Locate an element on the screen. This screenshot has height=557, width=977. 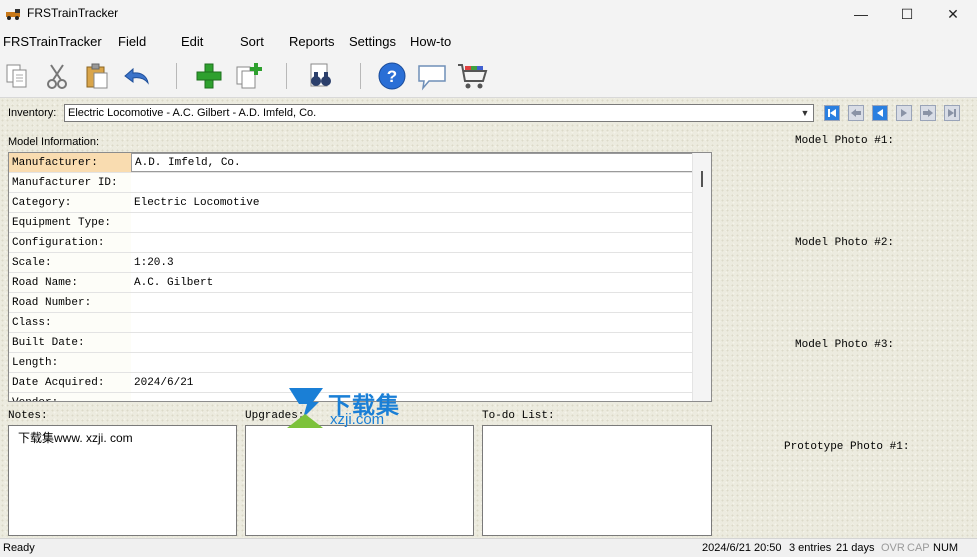
model-photo-1-label: Model Photo #1: is located at coordinates (845, 141).